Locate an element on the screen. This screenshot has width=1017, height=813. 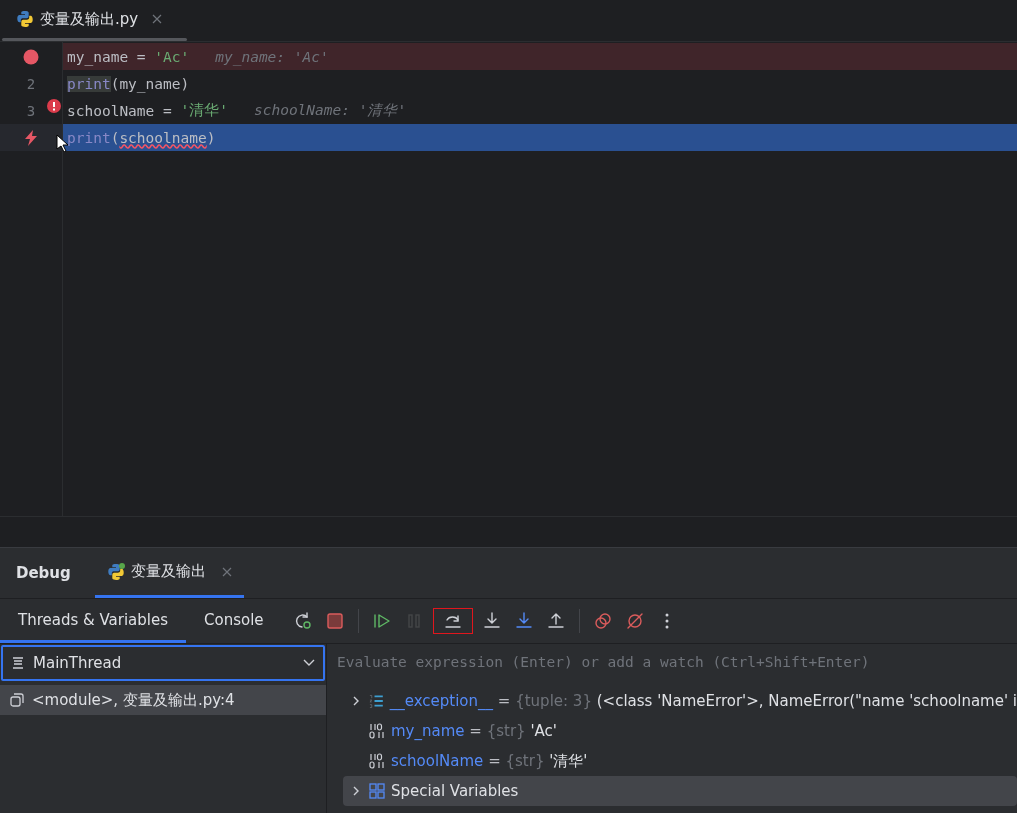
thread-dropdown: MainThread is located at coordinates (163, 663).